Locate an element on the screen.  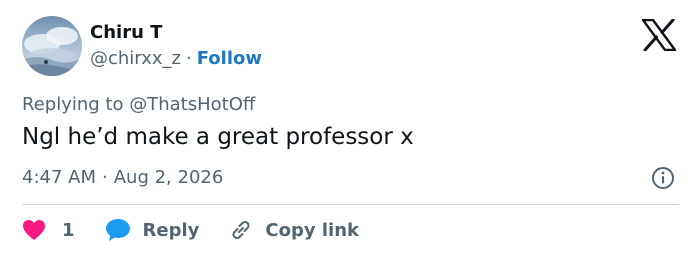
avatar is located at coordinates (52, 46).